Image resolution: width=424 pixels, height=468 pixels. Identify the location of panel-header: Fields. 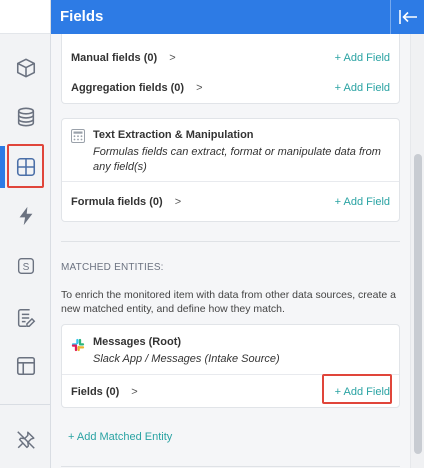
(237, 17).